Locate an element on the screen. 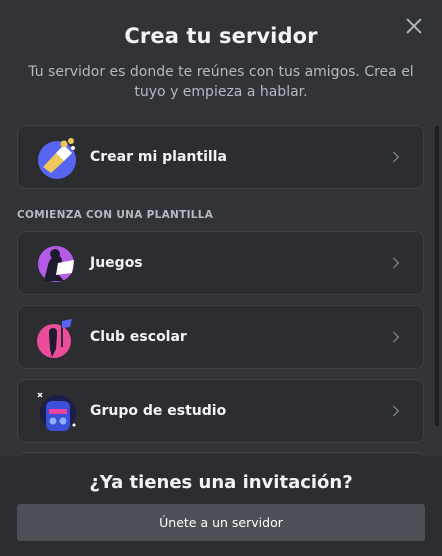 This screenshot has height=556, width=442. template-school-club: Club escolar is located at coordinates (220, 337).